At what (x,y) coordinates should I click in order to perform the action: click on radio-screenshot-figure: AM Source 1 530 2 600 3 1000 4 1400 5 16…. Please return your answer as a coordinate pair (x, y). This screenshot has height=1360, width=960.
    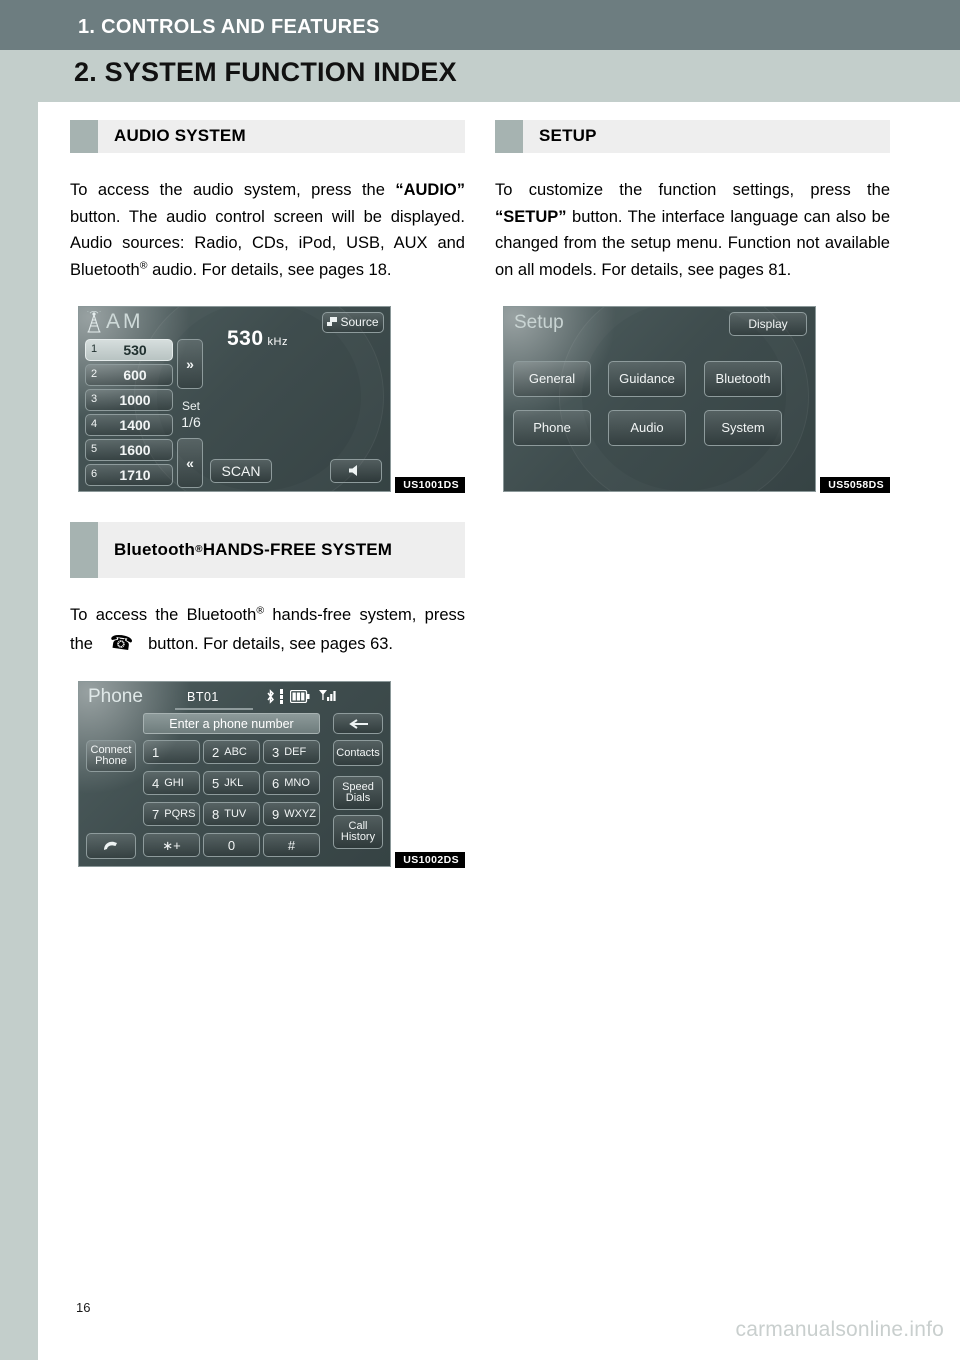
    Looking at the image, I should click on (267, 399).